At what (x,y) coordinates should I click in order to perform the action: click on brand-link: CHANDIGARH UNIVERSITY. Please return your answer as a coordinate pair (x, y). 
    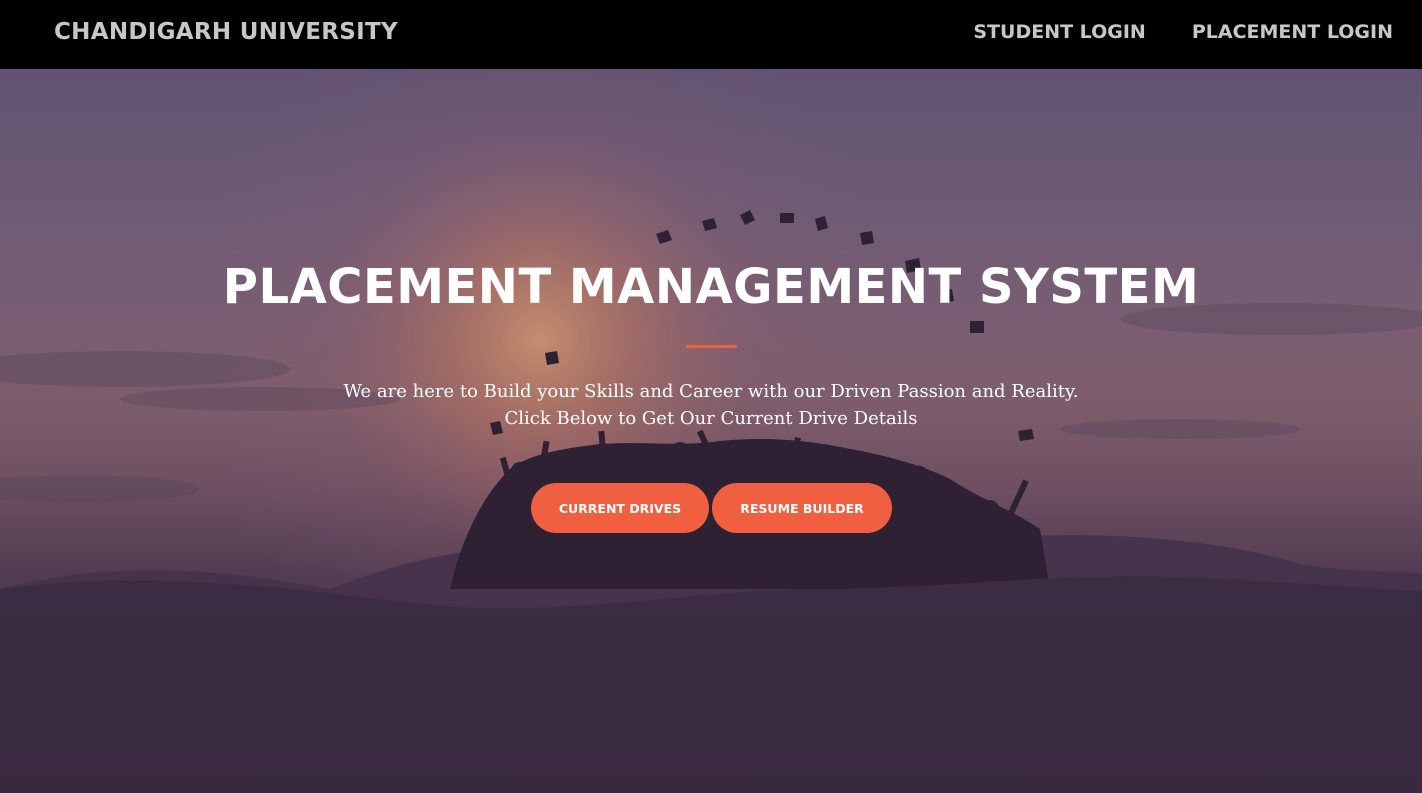
    Looking at the image, I should click on (226, 32).